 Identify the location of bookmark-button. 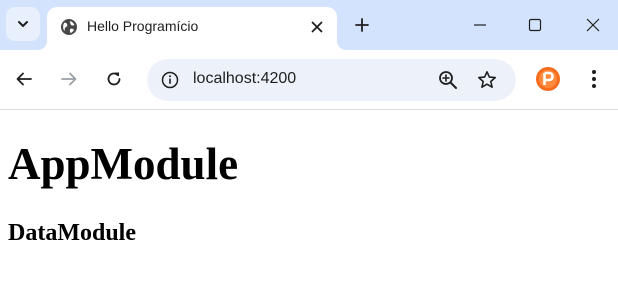
(487, 80).